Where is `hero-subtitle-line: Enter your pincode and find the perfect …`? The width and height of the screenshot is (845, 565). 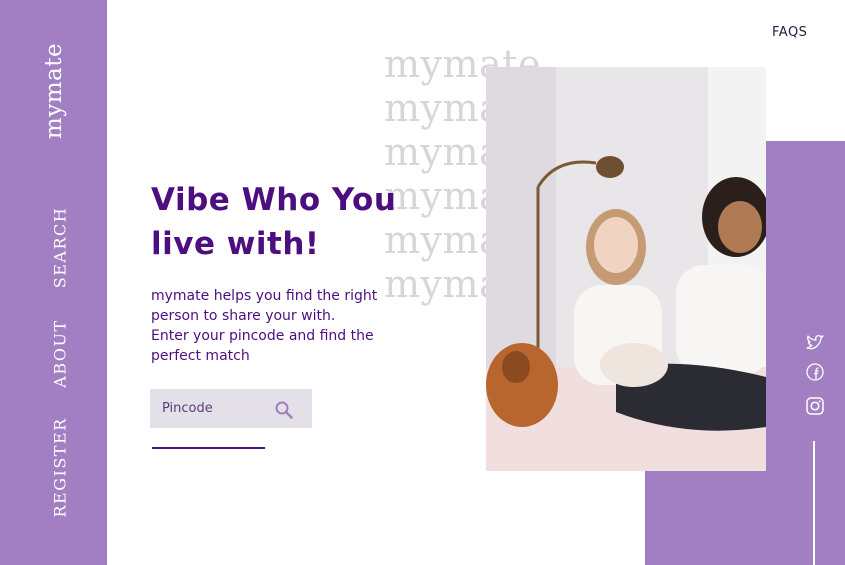 hero-subtitle-line: Enter your pincode and find the perfect … is located at coordinates (262, 346).